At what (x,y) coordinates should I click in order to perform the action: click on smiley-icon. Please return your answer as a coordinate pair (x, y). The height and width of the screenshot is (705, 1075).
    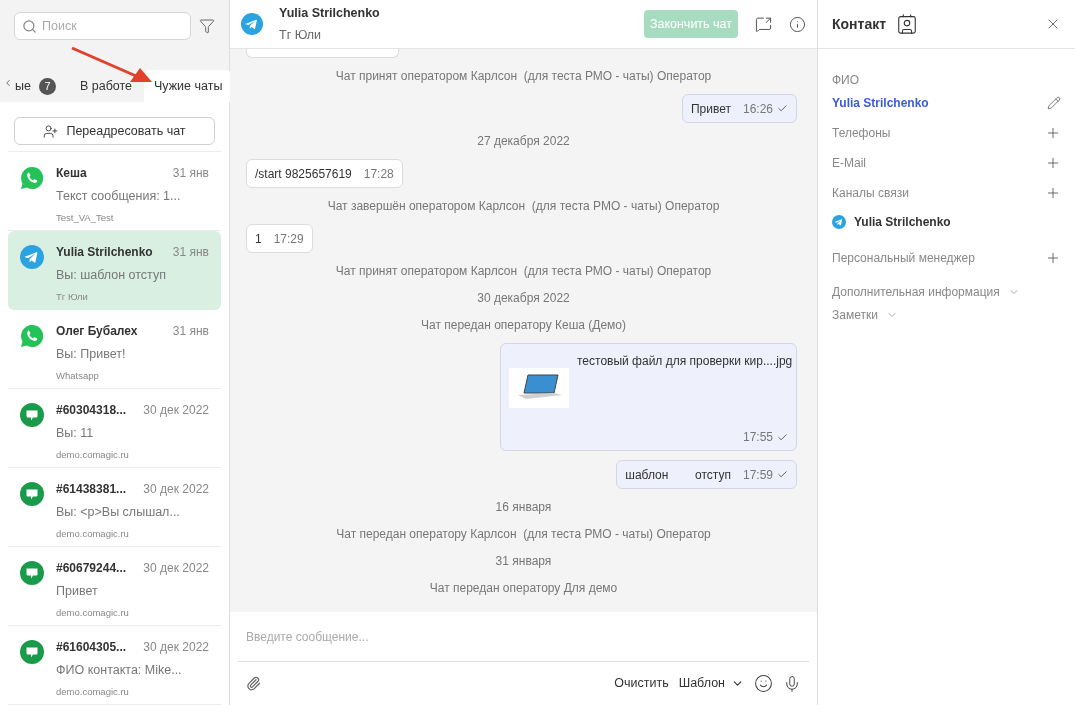
    Looking at the image, I should click on (763, 683).